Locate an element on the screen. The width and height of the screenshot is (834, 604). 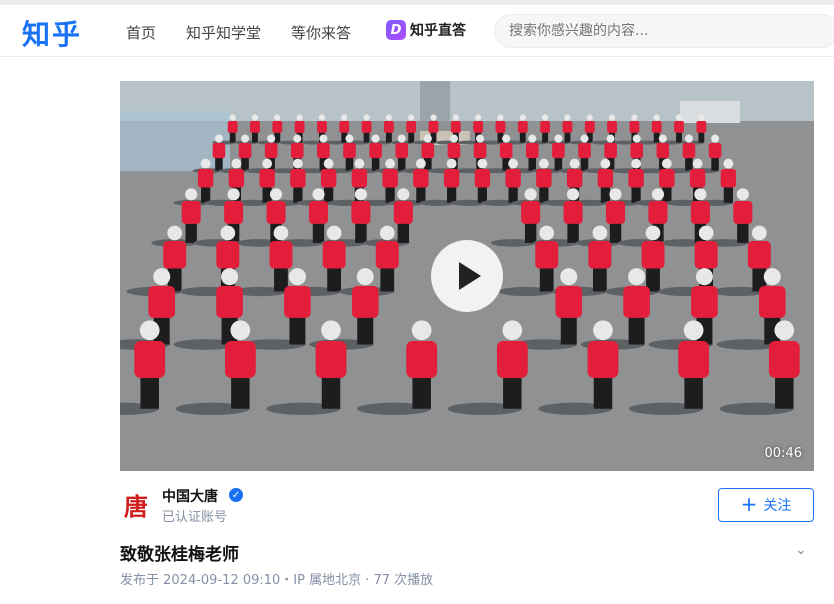
verified-icon: ✓ is located at coordinates (236, 495).